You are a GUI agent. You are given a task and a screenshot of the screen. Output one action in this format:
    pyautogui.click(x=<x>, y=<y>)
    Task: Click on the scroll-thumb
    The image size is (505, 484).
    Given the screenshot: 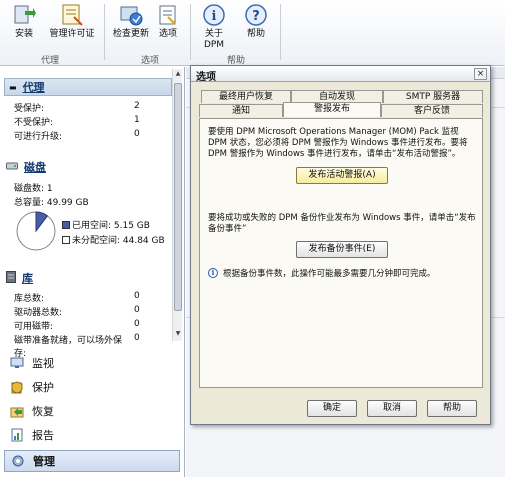 What is the action you would take?
    pyautogui.click(x=178, y=197)
    